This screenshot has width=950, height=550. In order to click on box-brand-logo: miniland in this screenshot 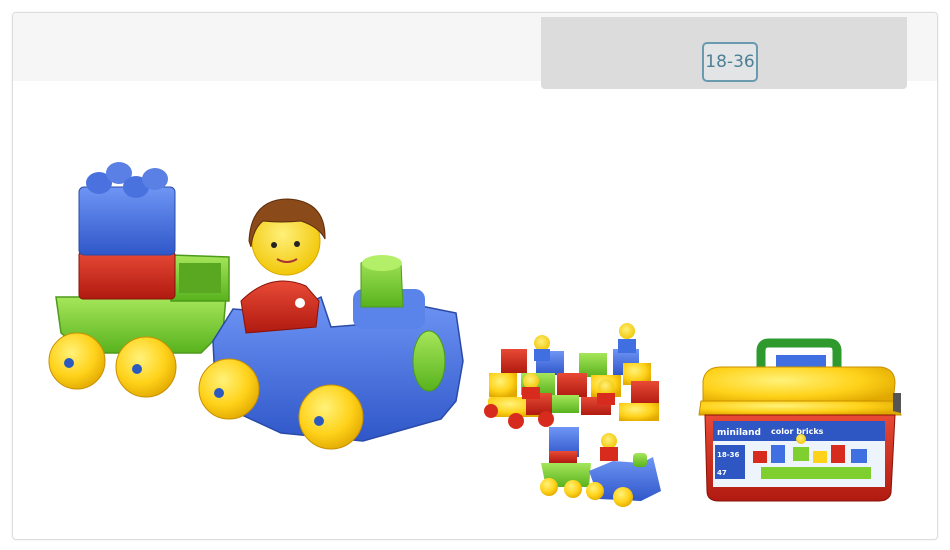, I will do `click(739, 433)`.